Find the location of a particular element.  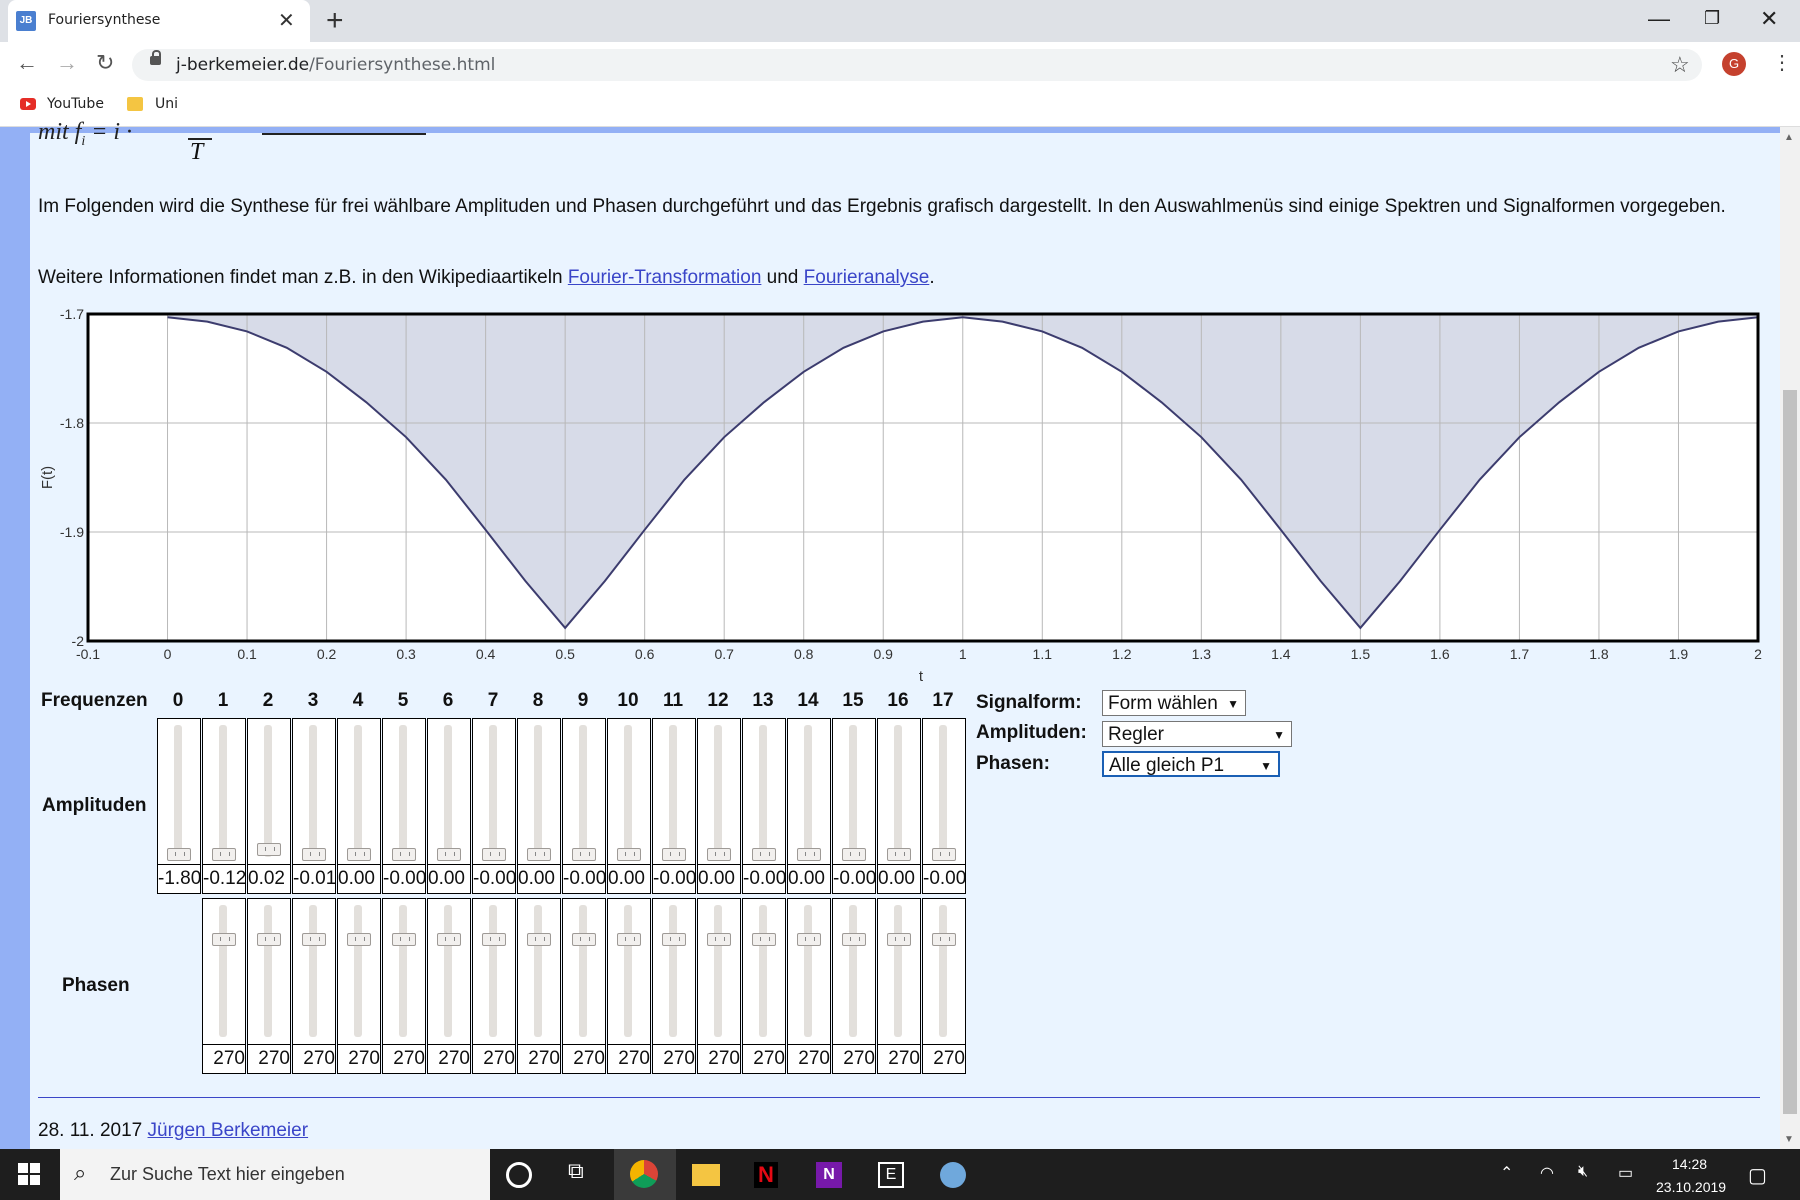

app-snowflake-icon is located at coordinates (953, 1175).